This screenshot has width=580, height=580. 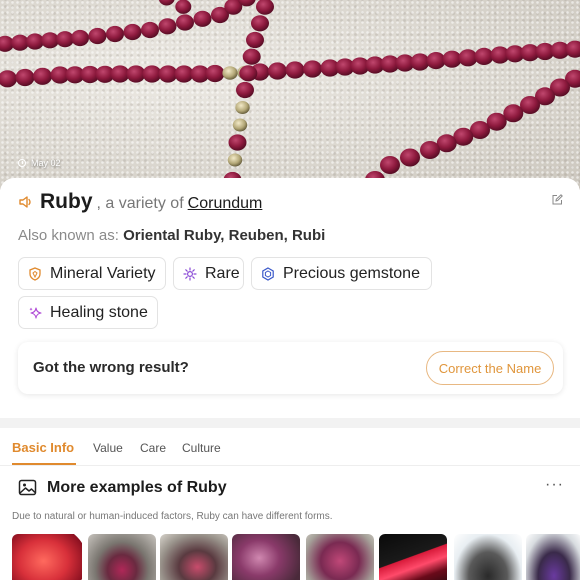 What do you see at coordinates (43, 447) in the screenshot?
I see `tab-basic-info: Basic Info` at bounding box center [43, 447].